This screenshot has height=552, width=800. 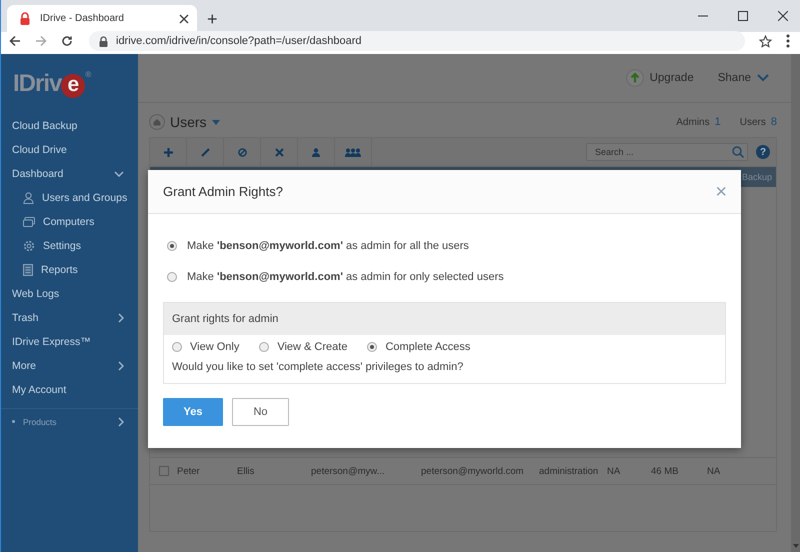 I want to click on table-cell-text: 46 MB, so click(x=665, y=471).